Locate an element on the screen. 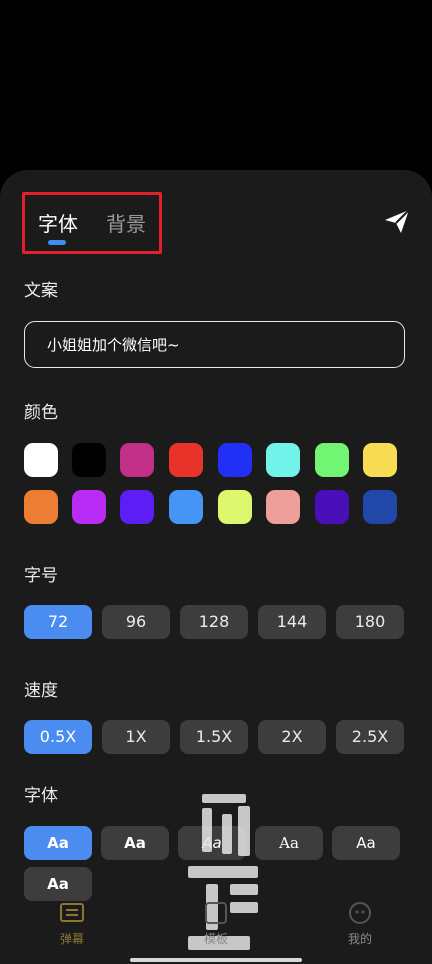  nav-mine: 我的 is located at coordinates (360, 923).